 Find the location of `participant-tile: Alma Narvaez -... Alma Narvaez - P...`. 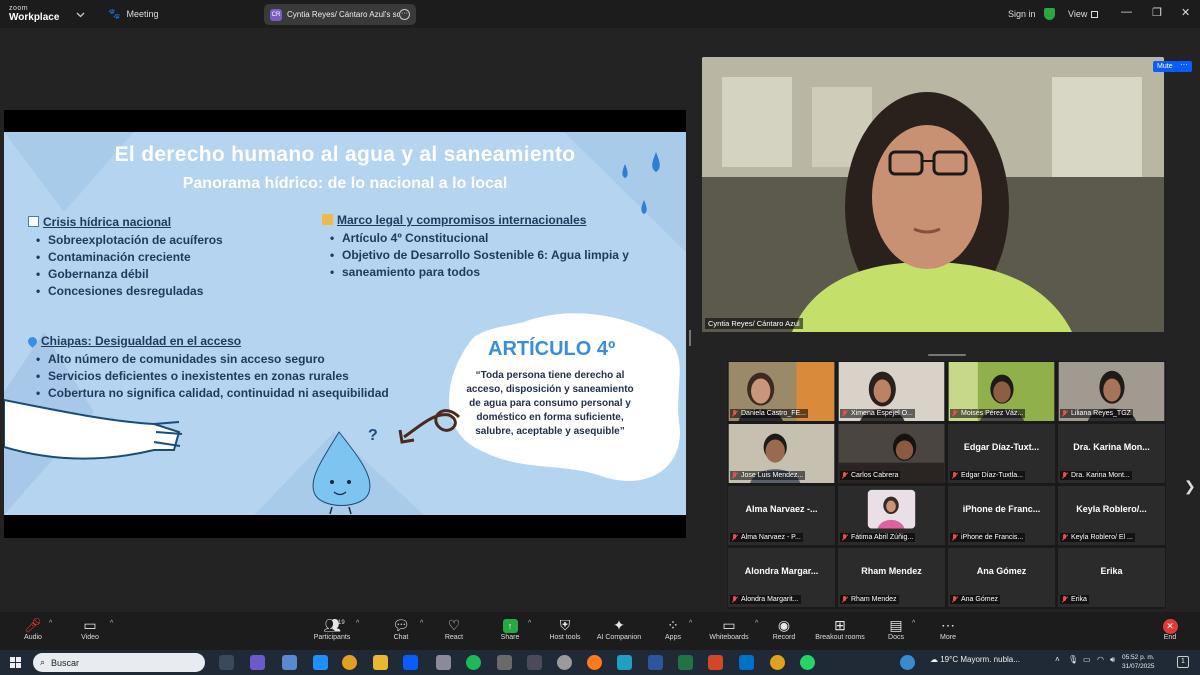

participant-tile: Alma Narvaez -... Alma Narvaez - P... is located at coordinates (781, 515).